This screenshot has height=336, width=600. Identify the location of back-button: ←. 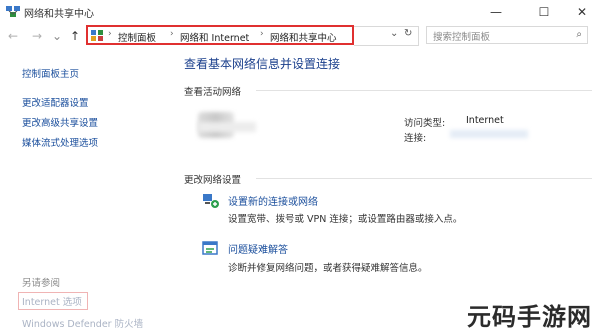
(13, 36).